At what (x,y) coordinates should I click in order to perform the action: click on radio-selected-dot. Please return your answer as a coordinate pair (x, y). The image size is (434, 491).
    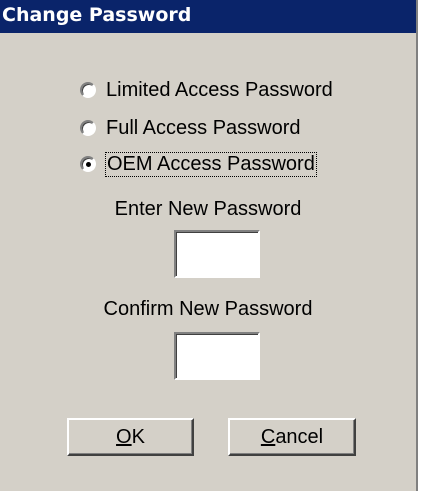
    Looking at the image, I should click on (88, 164).